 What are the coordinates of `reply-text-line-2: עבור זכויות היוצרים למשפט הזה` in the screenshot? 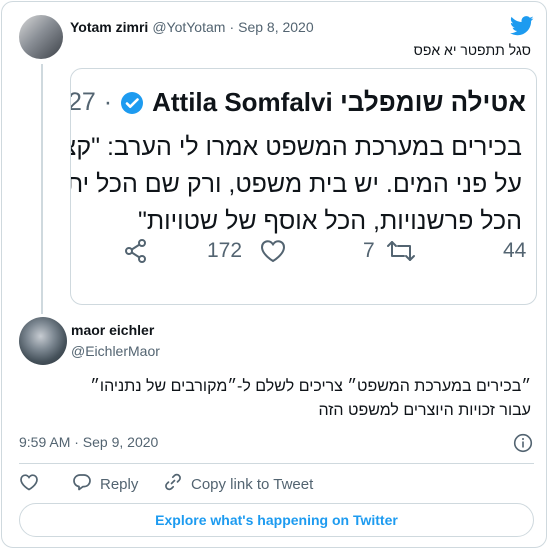 It's located at (424, 410).